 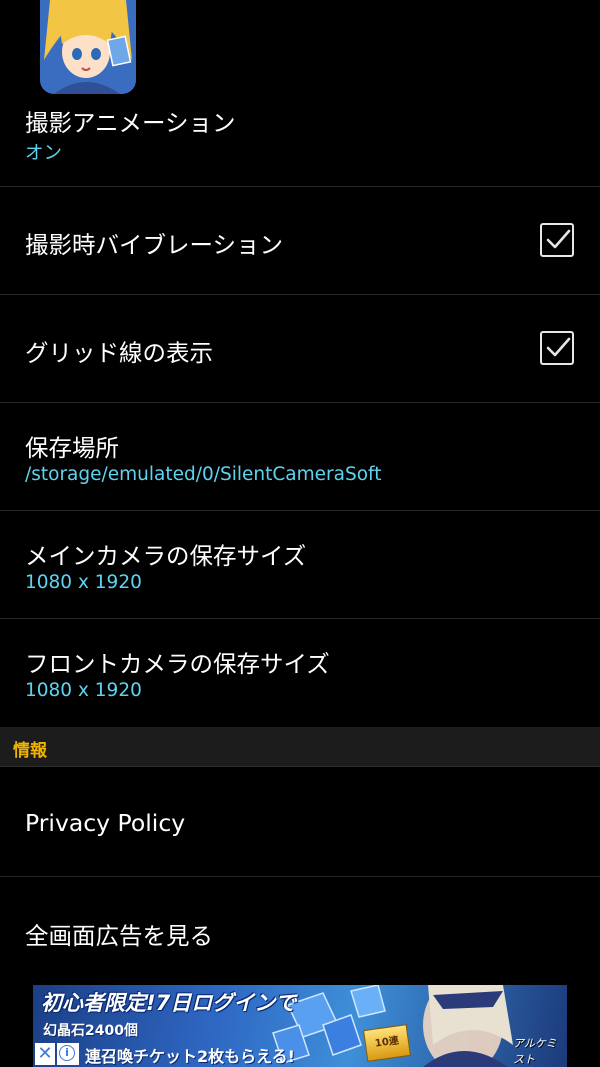 I want to click on fullscreen-ad-item: 全画面広告を見る, so click(x=300, y=931).